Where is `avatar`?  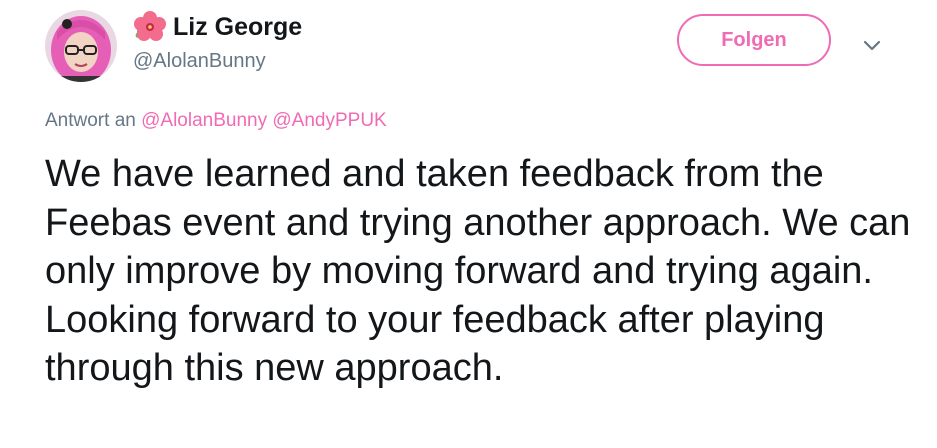 avatar is located at coordinates (81, 46).